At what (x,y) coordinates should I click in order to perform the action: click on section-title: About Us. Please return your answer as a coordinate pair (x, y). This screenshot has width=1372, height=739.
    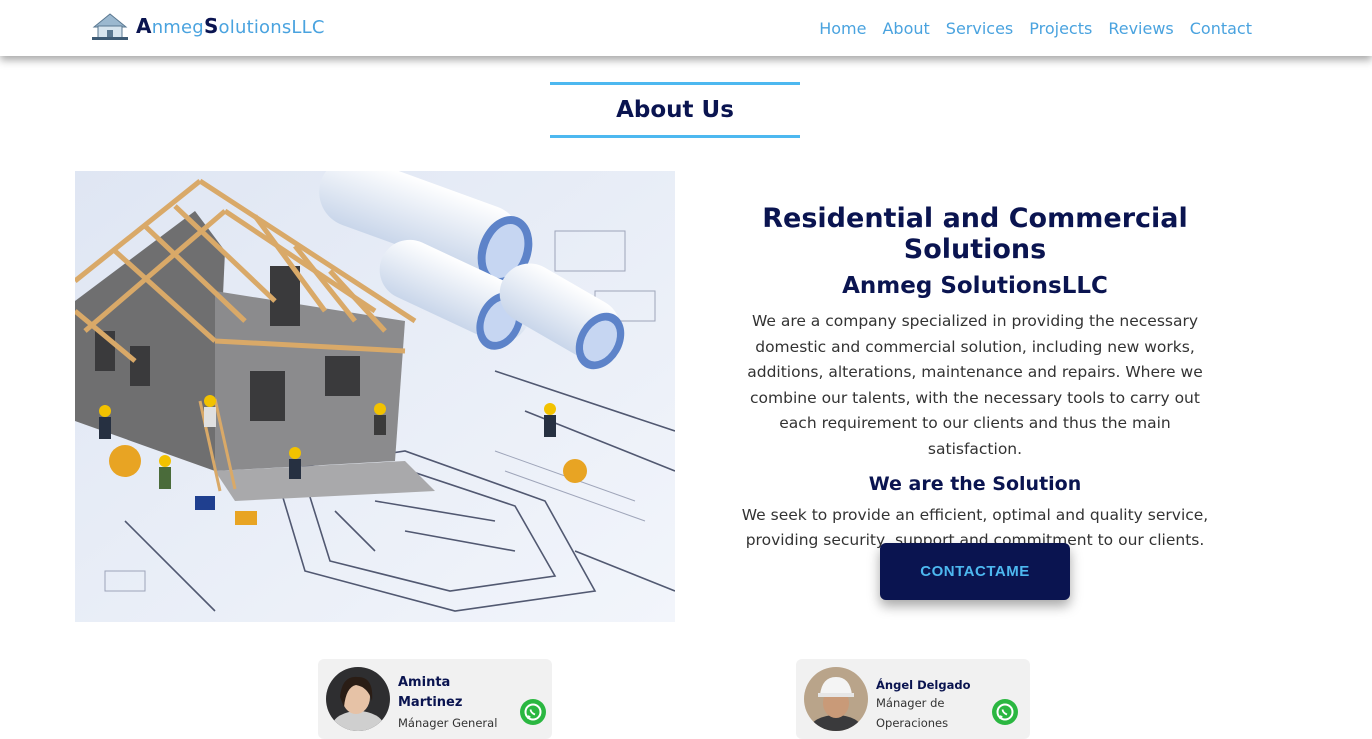
    Looking at the image, I should click on (675, 110).